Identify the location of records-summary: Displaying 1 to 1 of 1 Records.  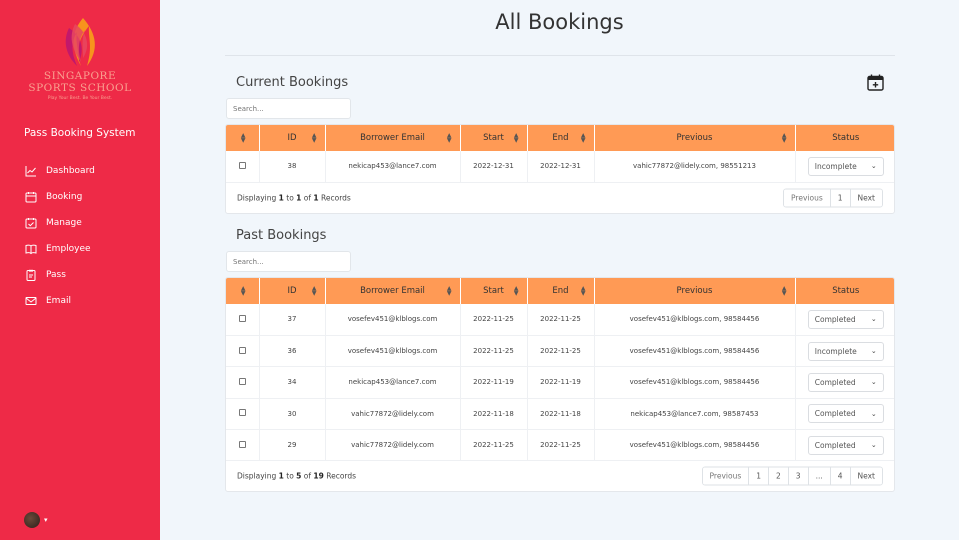
(294, 197).